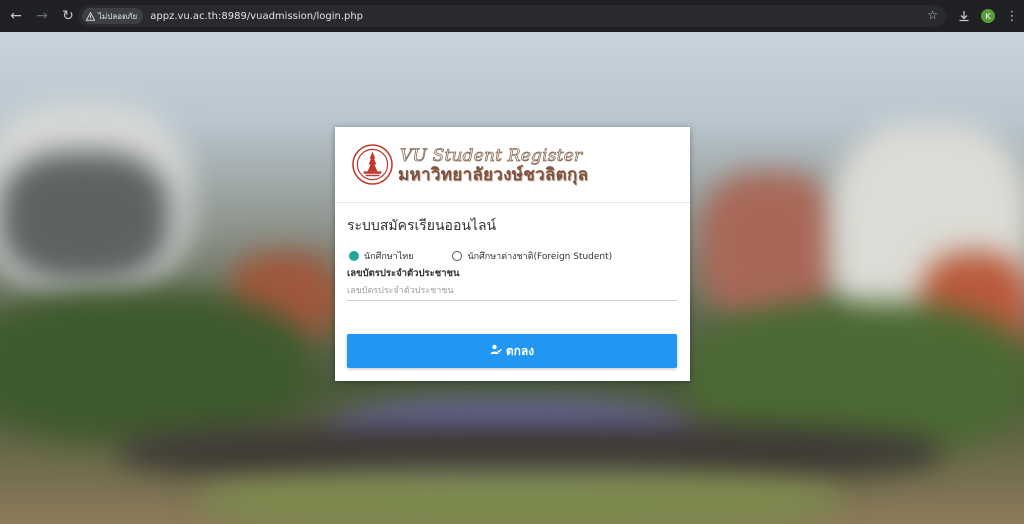 The height and width of the screenshot is (524, 1024). What do you see at coordinates (512, 291) in the screenshot?
I see `id-card-input` at bounding box center [512, 291].